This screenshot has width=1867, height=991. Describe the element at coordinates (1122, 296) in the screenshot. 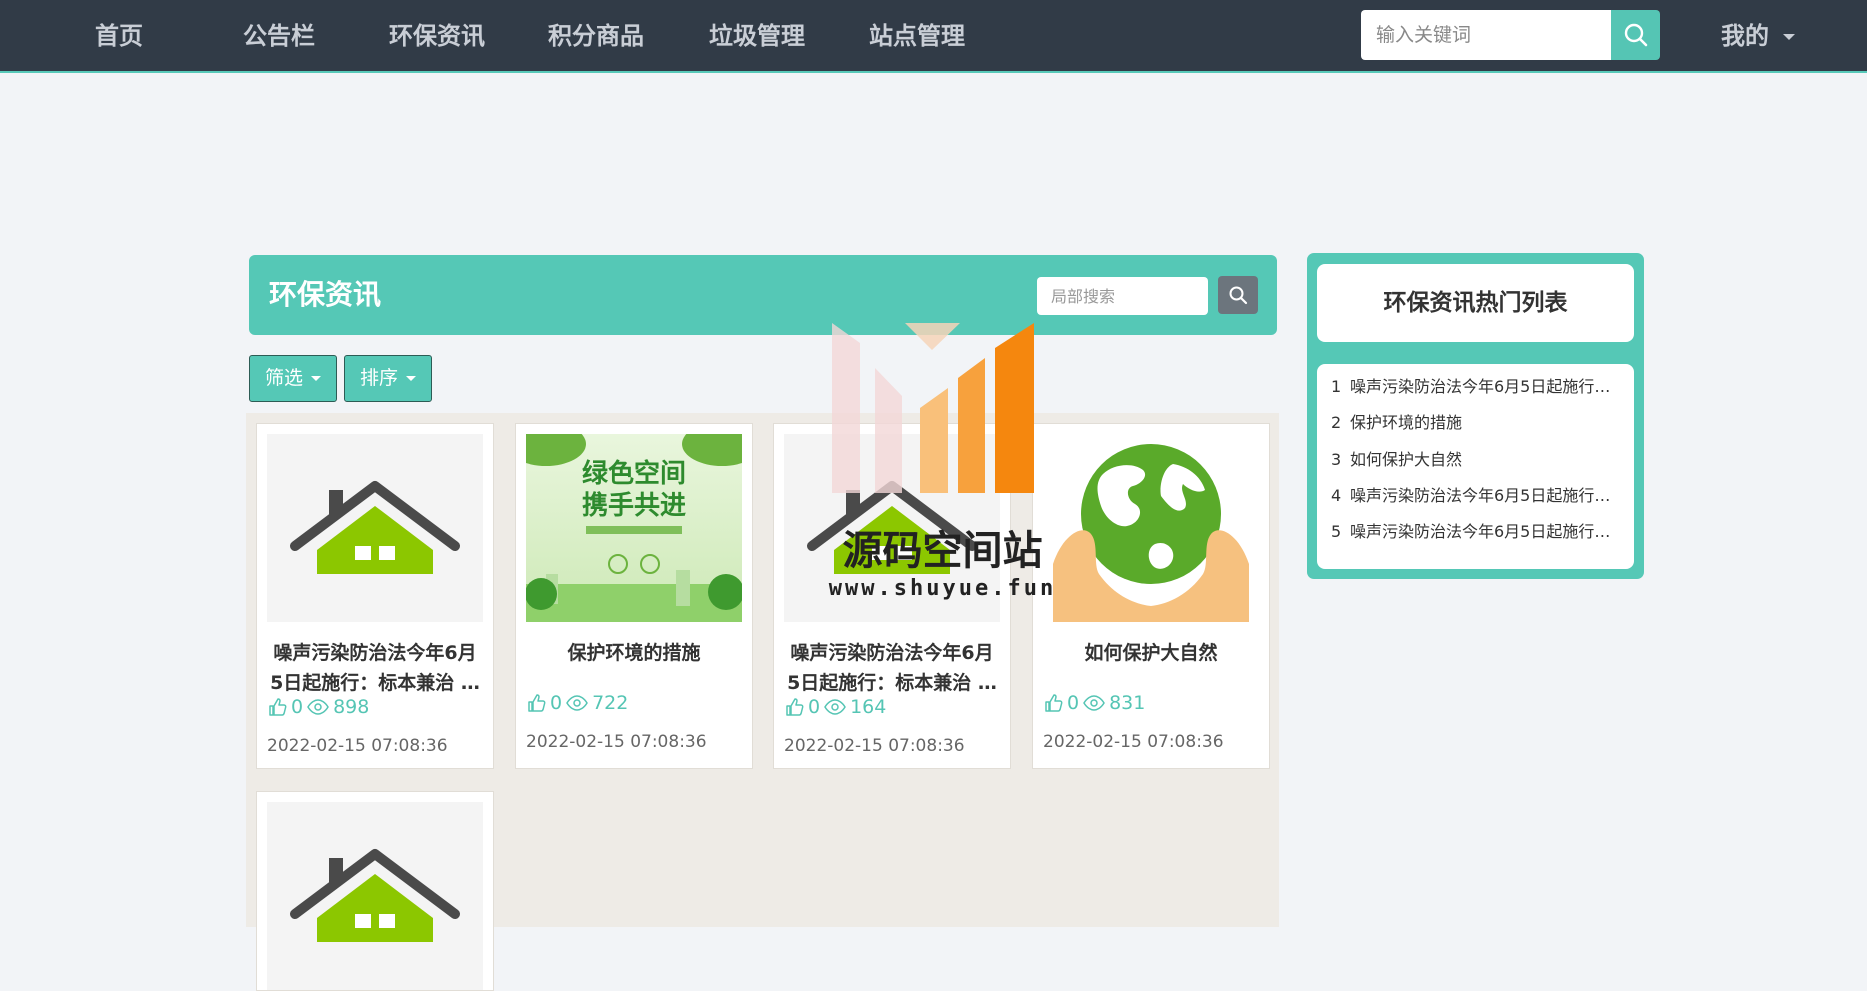

I see `local-search-input` at that location.